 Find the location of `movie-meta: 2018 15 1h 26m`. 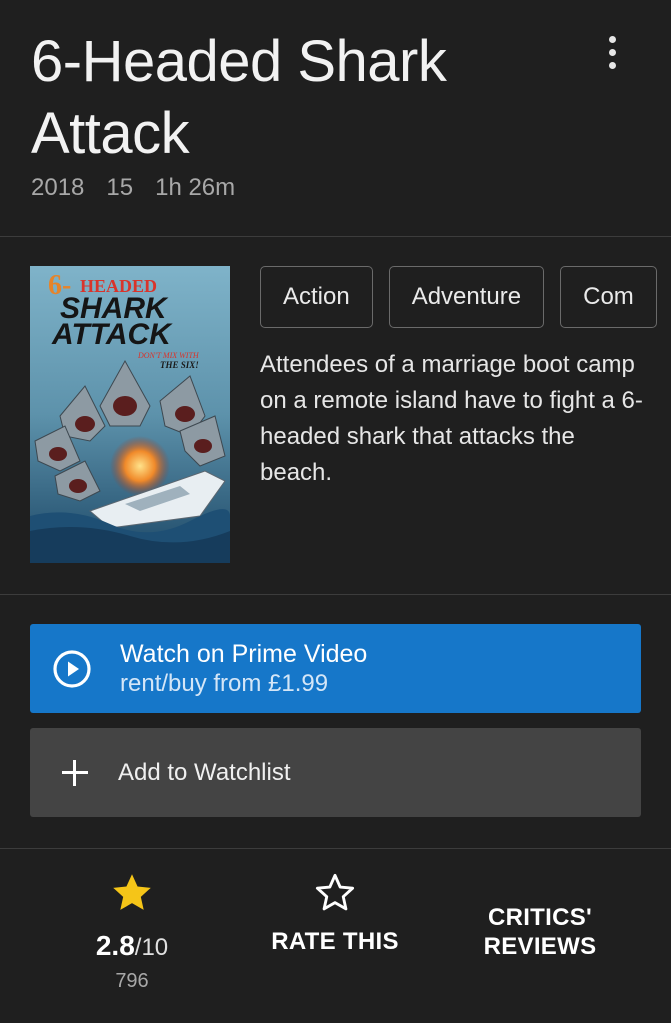

movie-meta: 2018 15 1h 26m is located at coordinates (133, 188).